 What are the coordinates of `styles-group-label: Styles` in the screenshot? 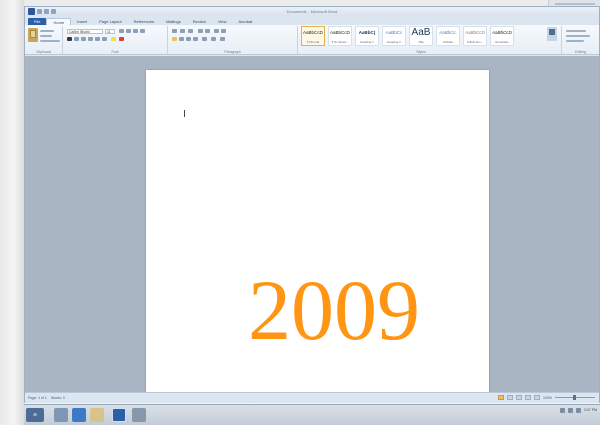 It's located at (421, 52).